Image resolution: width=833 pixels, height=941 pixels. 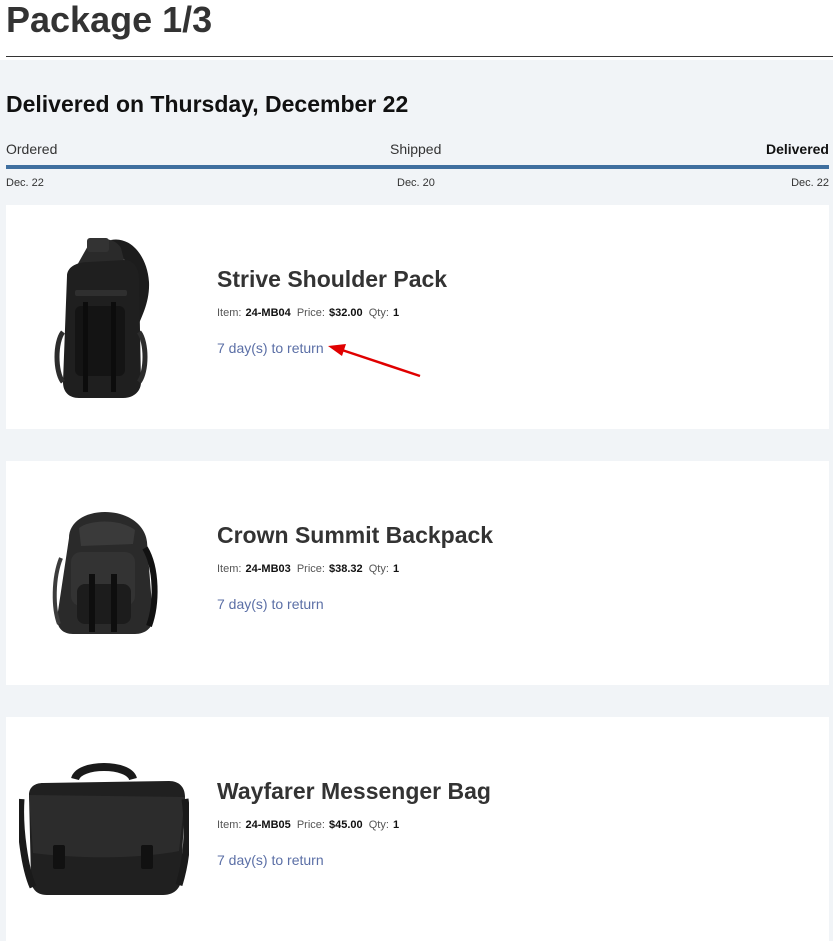 What do you see at coordinates (104, 829) in the screenshot?
I see `messenger-bag-image` at bounding box center [104, 829].